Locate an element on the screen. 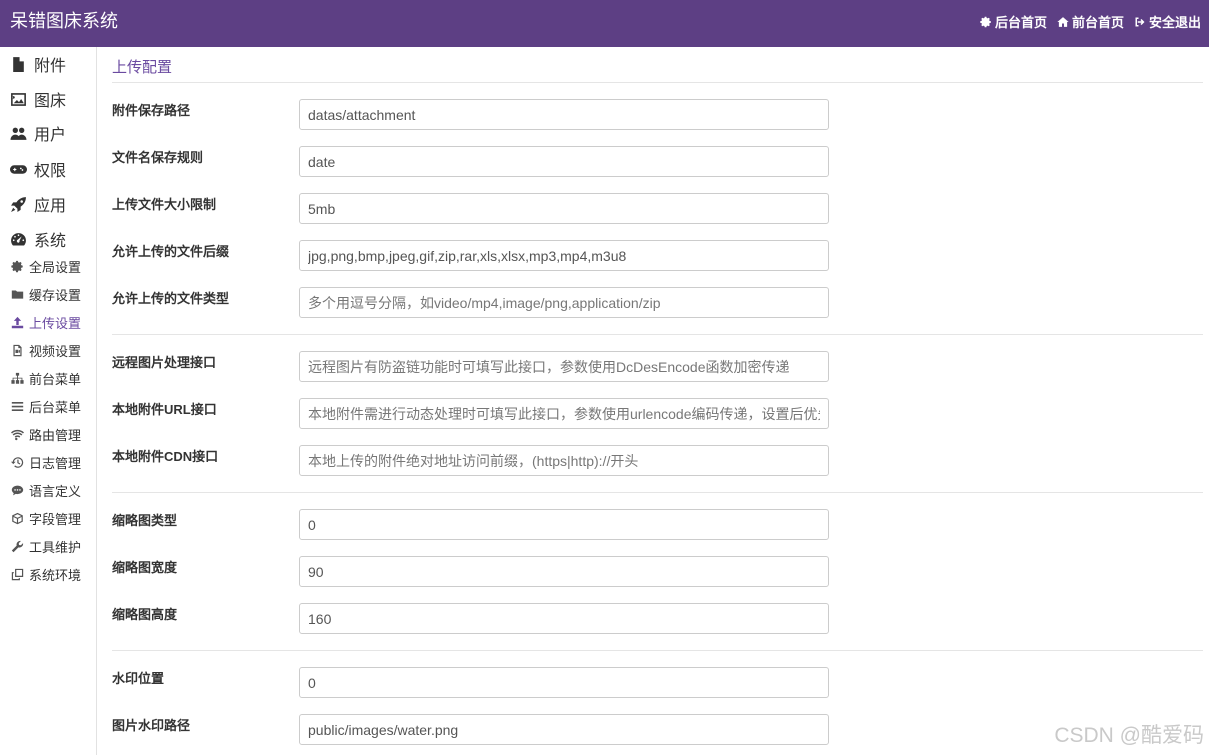 The height and width of the screenshot is (755, 1209). rocket-icon is located at coordinates (18, 204).